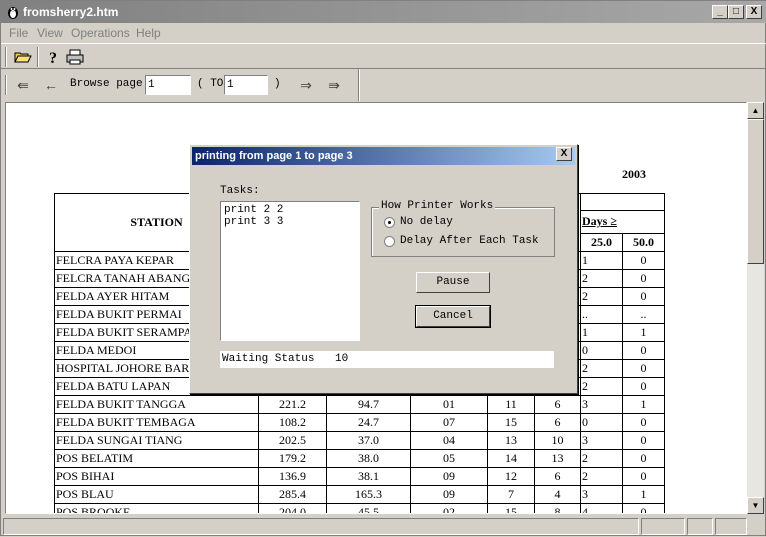  What do you see at coordinates (720, 12) in the screenshot?
I see `minimize-button: _` at bounding box center [720, 12].